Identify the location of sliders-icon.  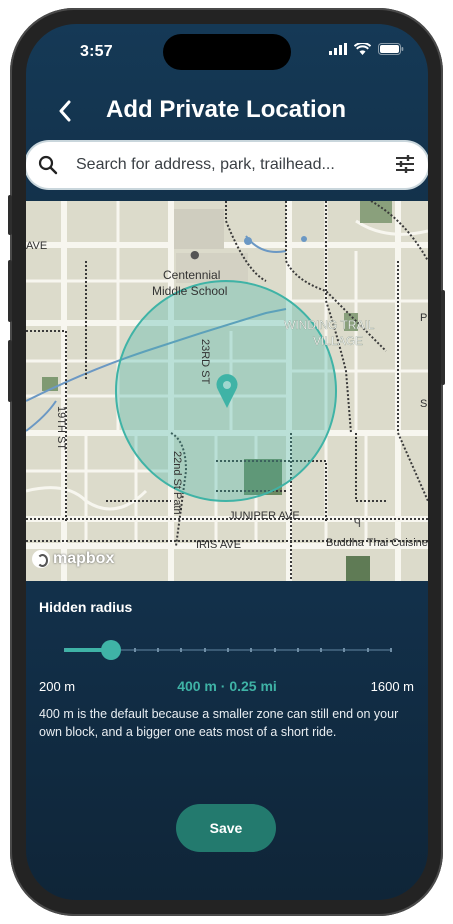
(405, 164).